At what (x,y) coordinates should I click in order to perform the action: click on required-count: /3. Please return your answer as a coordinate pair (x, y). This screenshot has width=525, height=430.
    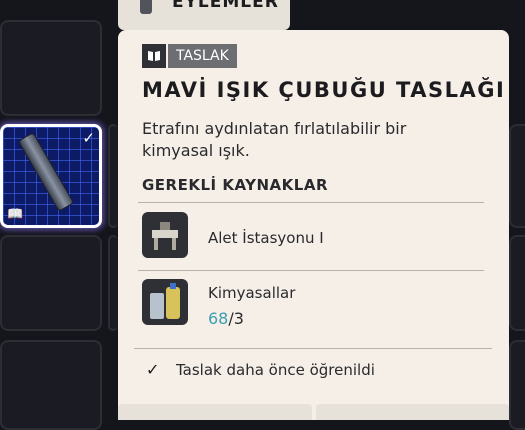
    Looking at the image, I should click on (236, 318).